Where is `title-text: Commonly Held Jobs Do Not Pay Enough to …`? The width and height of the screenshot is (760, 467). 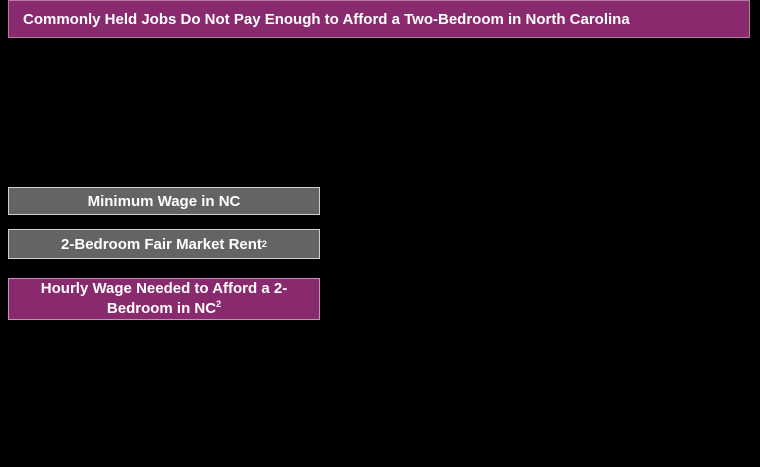
title-text: Commonly Held Jobs Do Not Pay Enough to … is located at coordinates (326, 19).